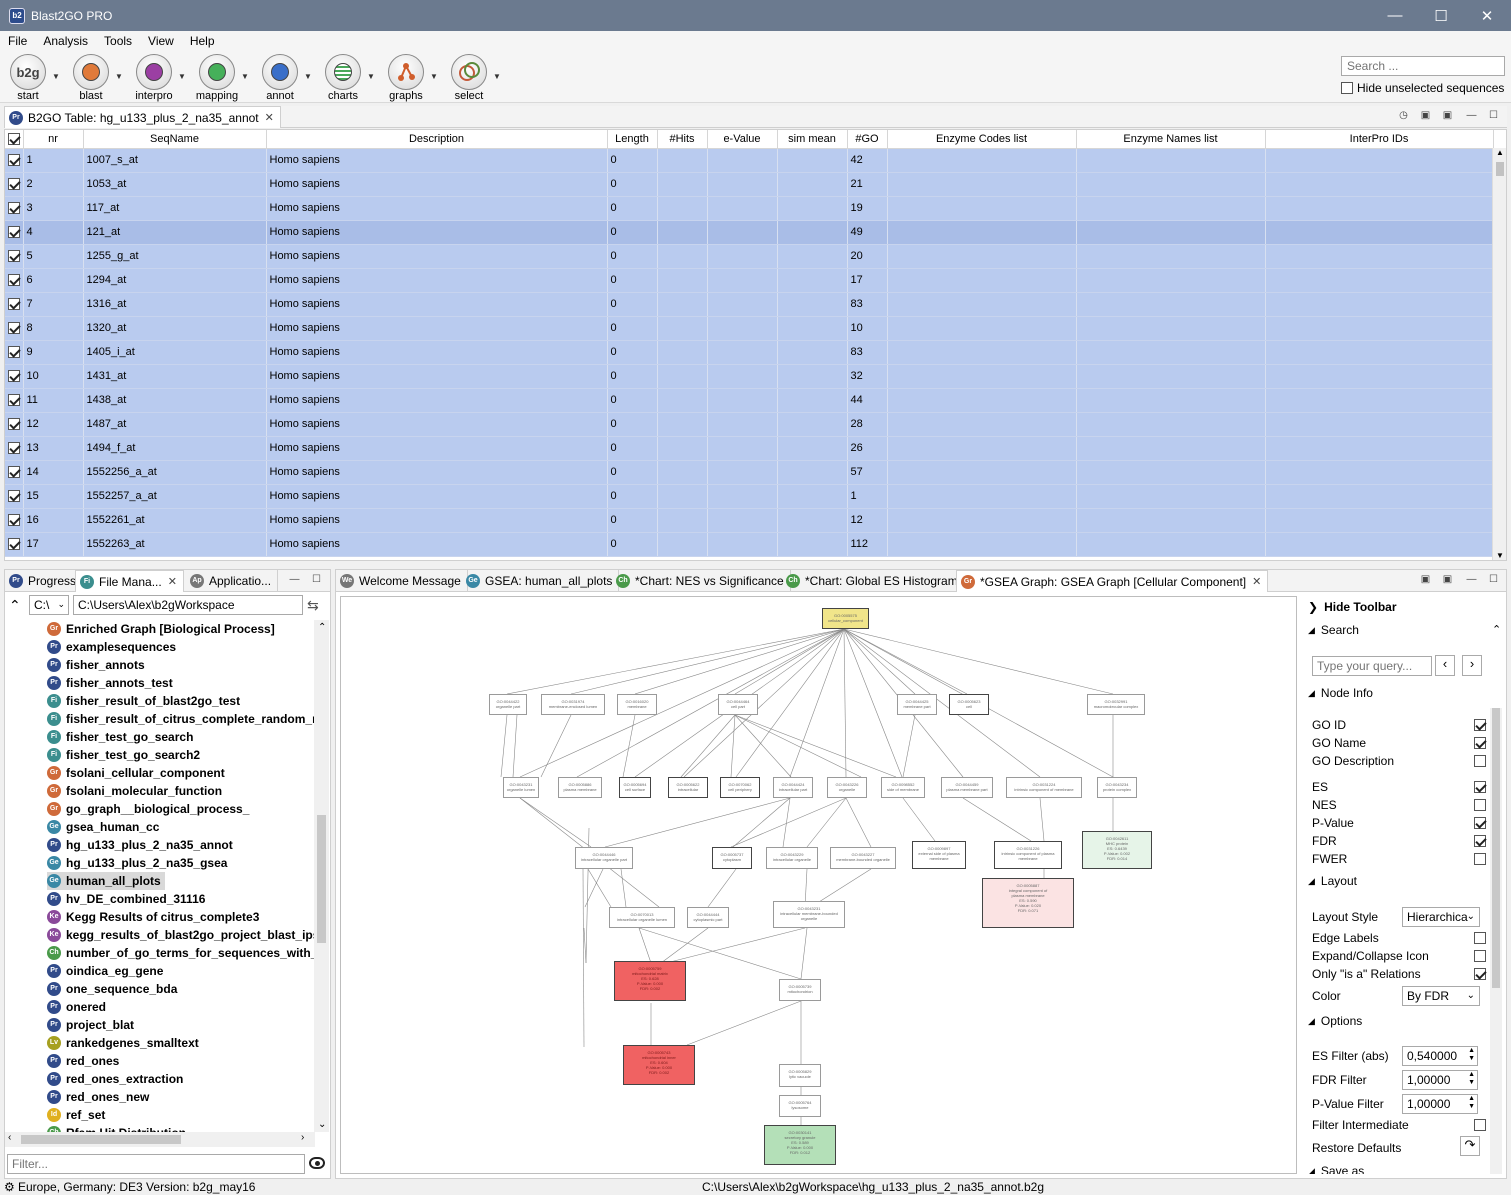 The image size is (1511, 1195). What do you see at coordinates (101, 1139) in the screenshot?
I see `scrollbar-thumb` at bounding box center [101, 1139].